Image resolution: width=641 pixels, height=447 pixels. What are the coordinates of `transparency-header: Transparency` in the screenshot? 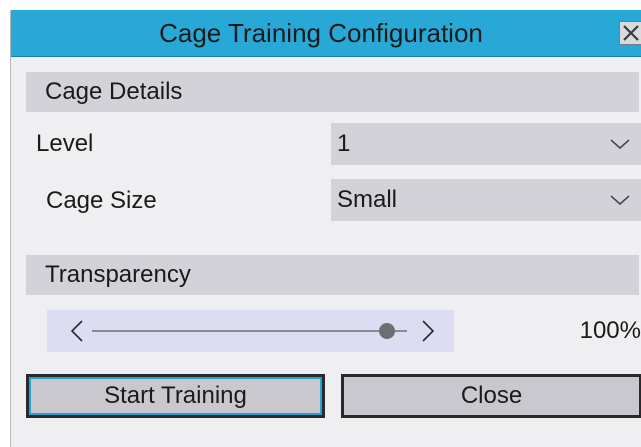 It's located at (332, 275).